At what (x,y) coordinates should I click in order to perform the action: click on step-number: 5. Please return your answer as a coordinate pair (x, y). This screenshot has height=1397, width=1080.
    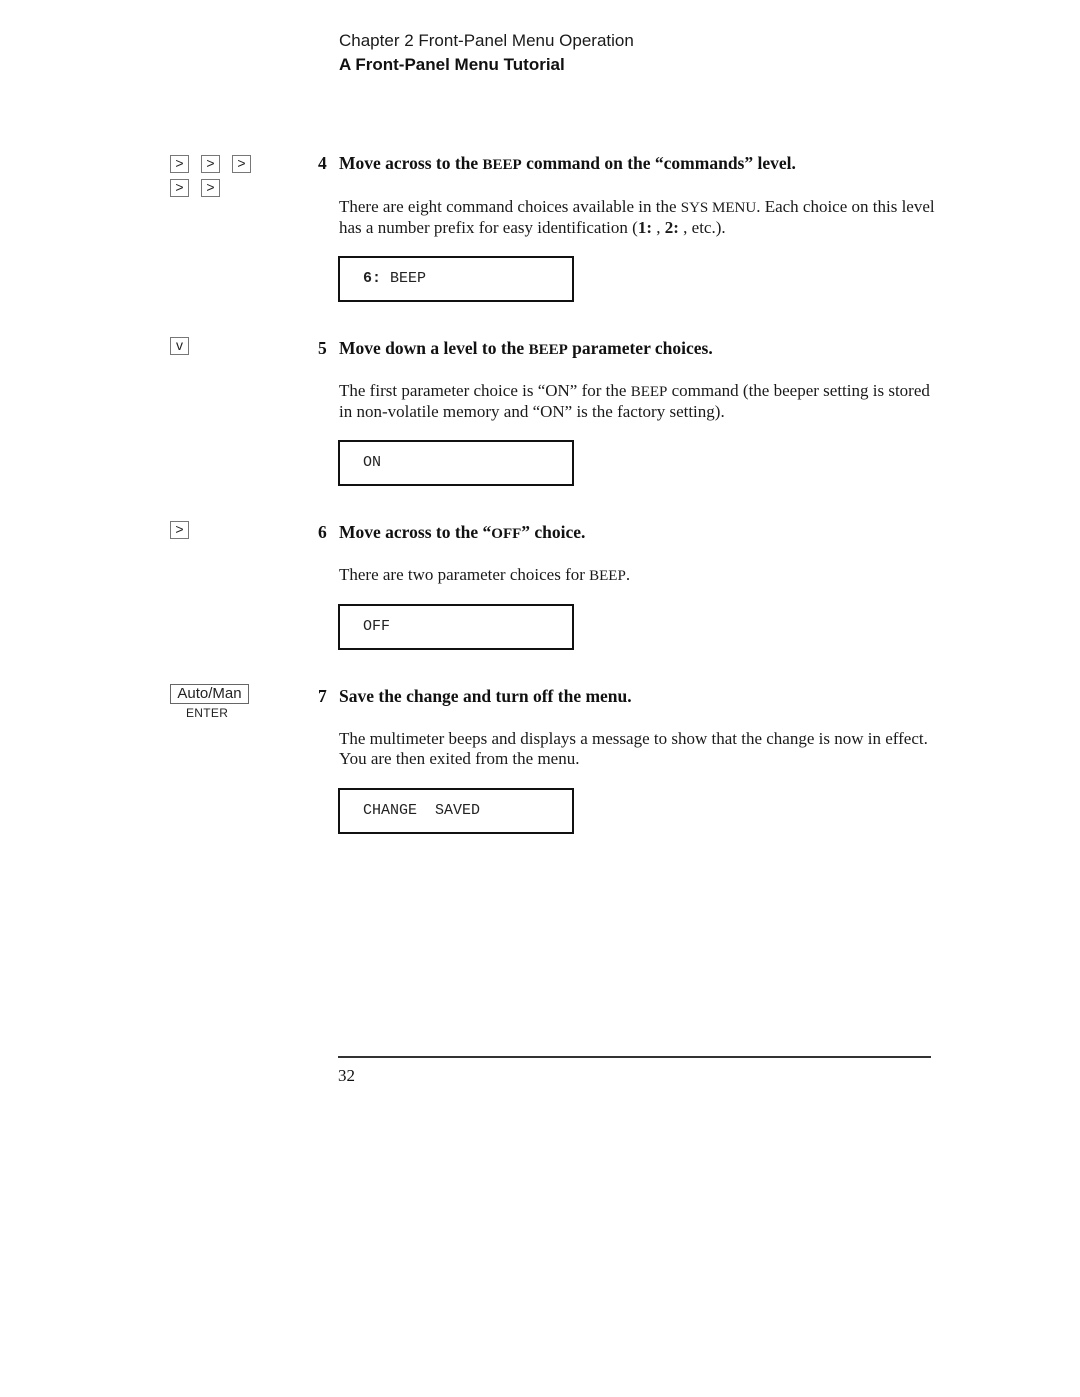
    Looking at the image, I should click on (322, 348).